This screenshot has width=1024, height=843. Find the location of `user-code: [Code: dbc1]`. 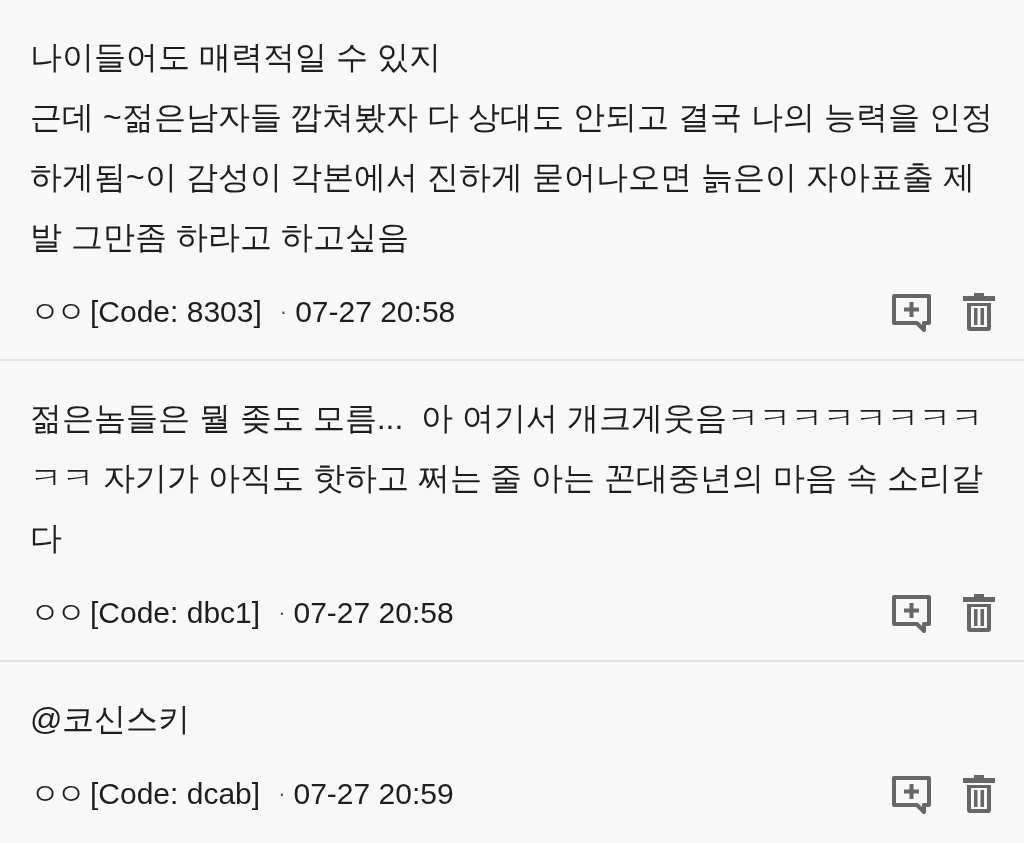

user-code: [Code: dbc1] is located at coordinates (175, 613).